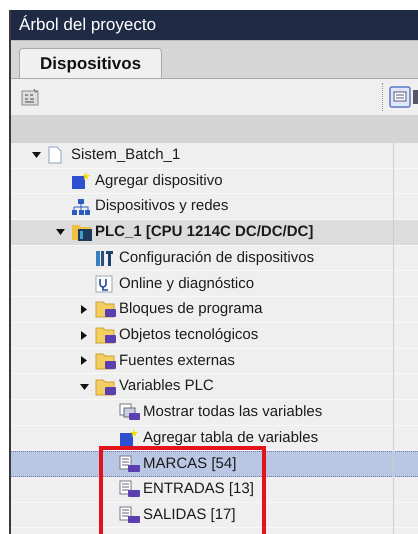 The height and width of the screenshot is (534, 418). What do you see at coordinates (104, 283) in the screenshot?
I see `stethoscope-icon` at bounding box center [104, 283].